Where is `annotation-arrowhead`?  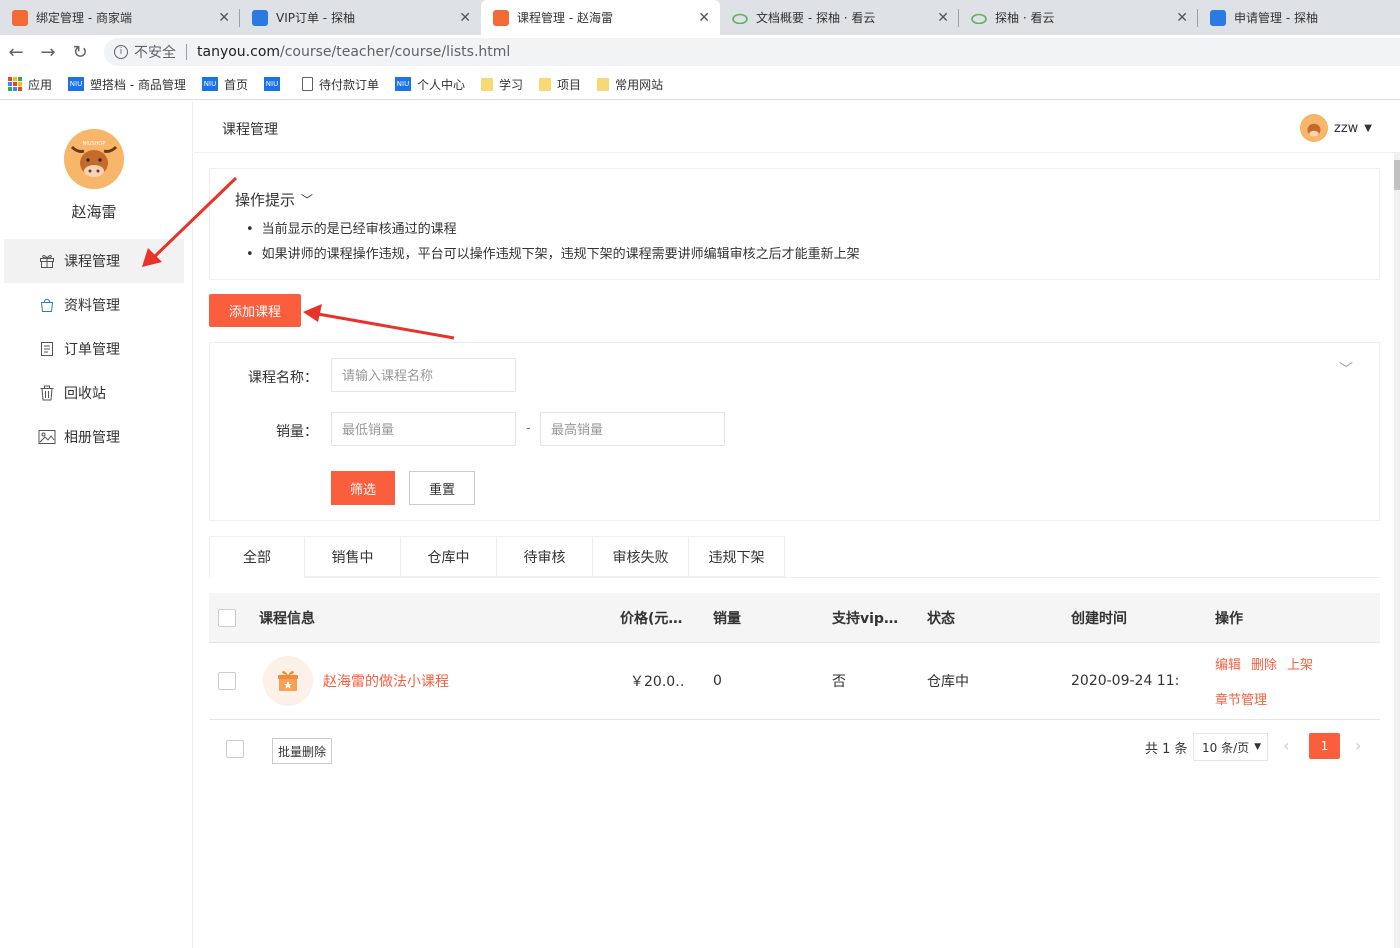
annotation-arrowhead is located at coordinates (312, 313).